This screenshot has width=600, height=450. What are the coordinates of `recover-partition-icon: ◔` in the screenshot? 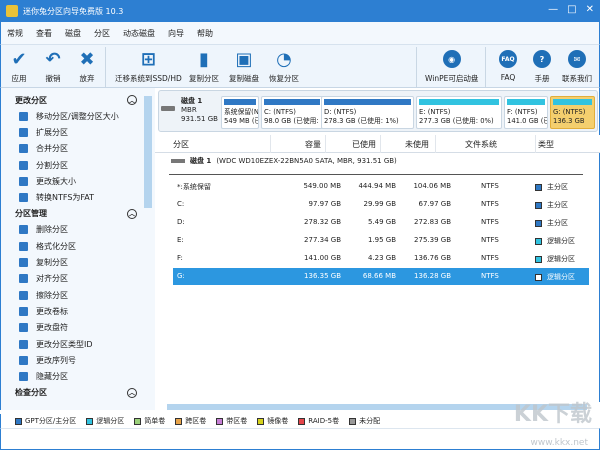 It's located at (284, 59).